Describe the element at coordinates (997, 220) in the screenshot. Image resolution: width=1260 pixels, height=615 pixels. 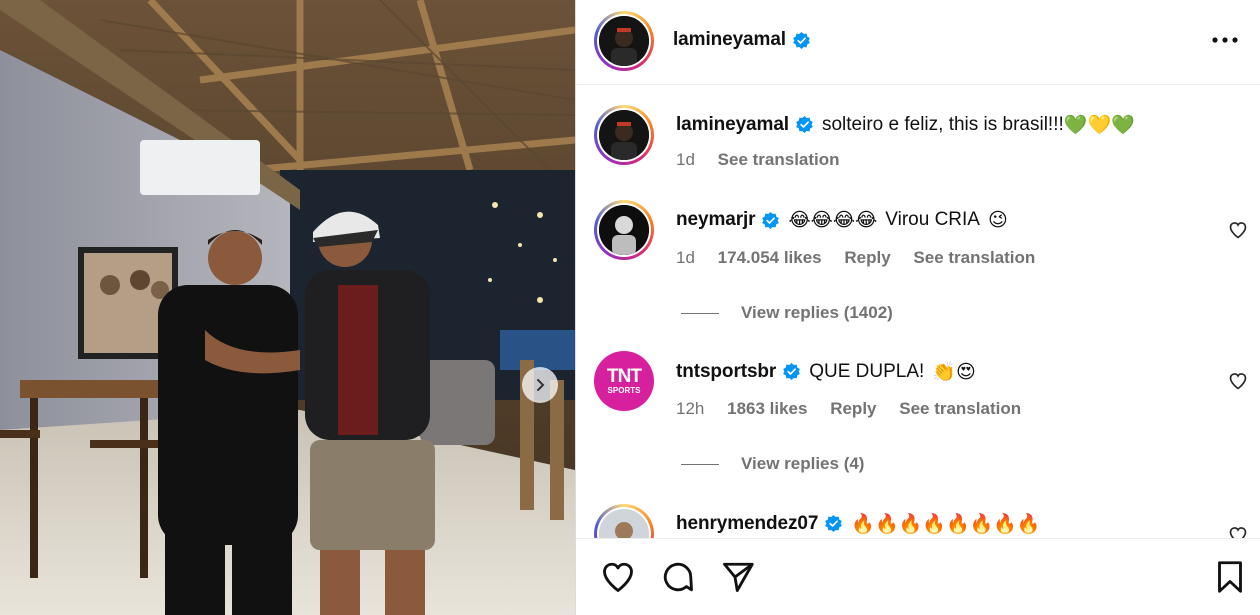
I see `comment-emojis-post: 😉` at that location.